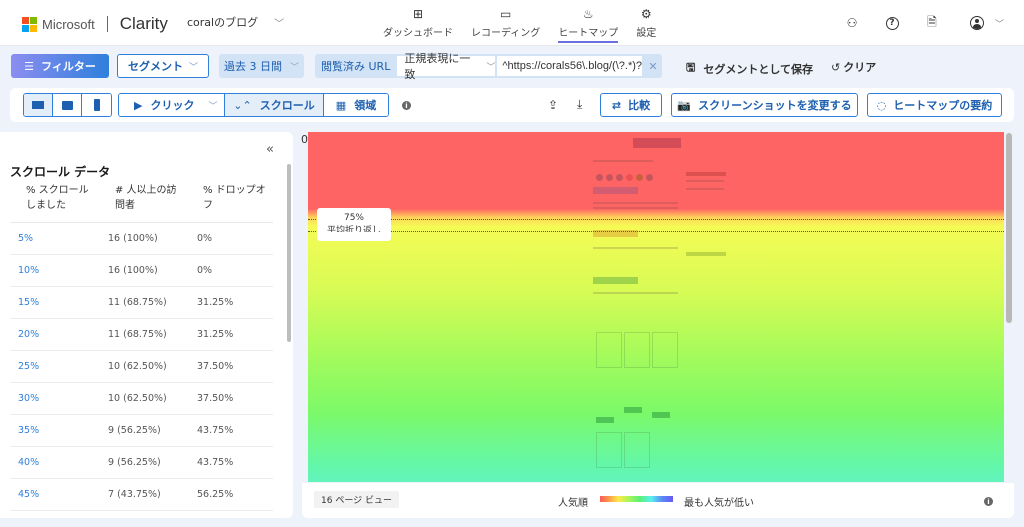  What do you see at coordinates (28, 430) in the screenshot?
I see `scroll-percent-cell: 35%` at bounding box center [28, 430].